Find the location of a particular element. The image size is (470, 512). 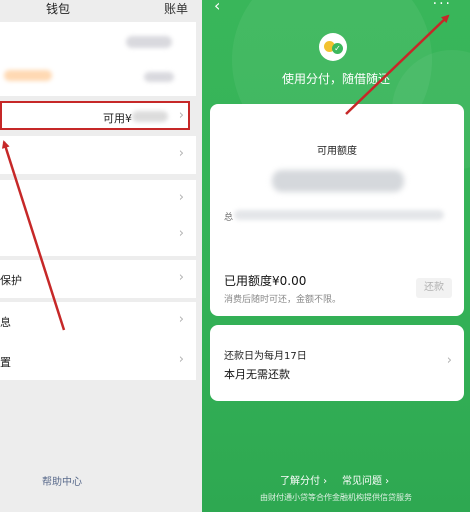

wallet-row-1: › is located at coordinates (98, 155).